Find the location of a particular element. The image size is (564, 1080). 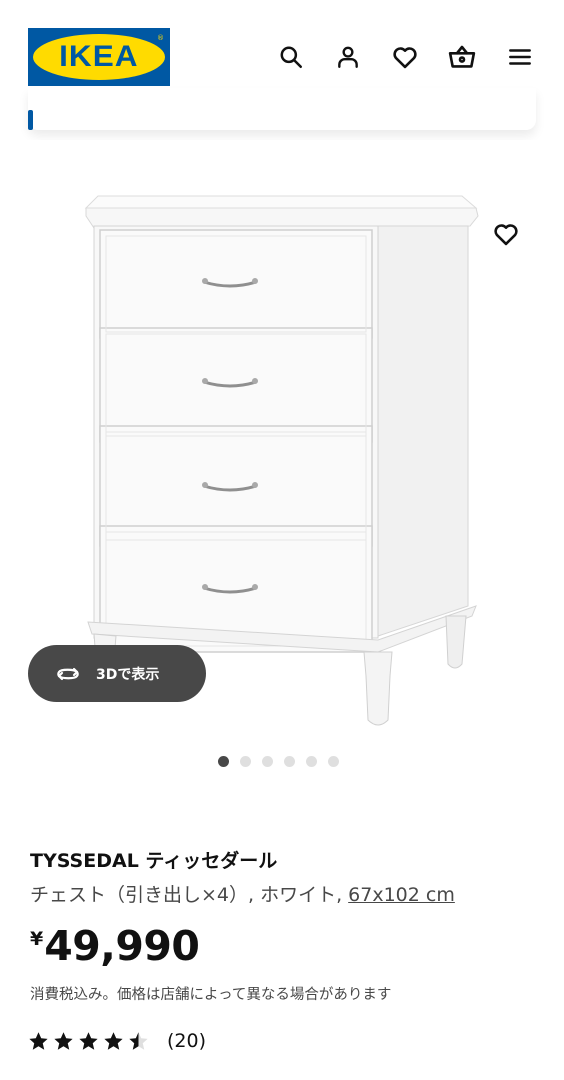

view-3d-button: 3Dで表示 is located at coordinates (117, 673).